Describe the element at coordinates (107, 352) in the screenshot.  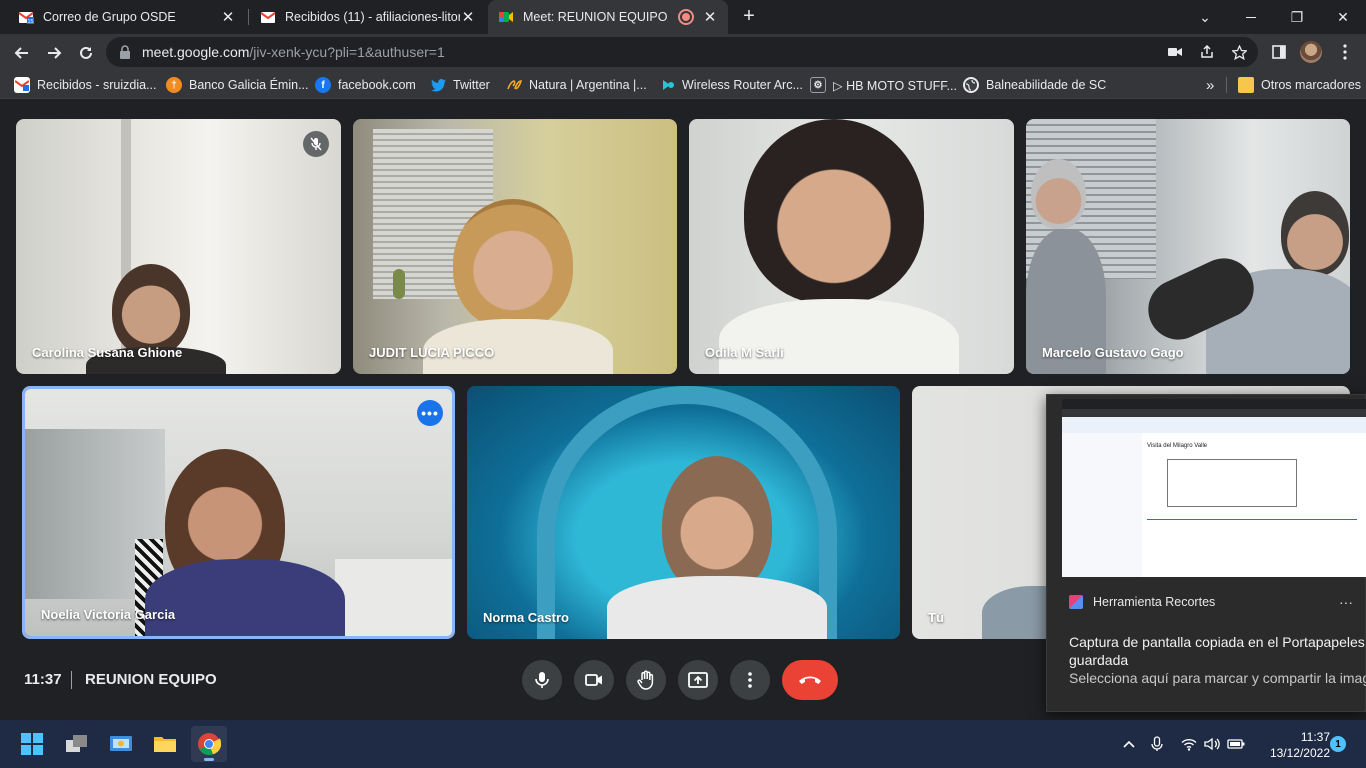
I see `participant-name: Carolina Susana Ghione` at that location.